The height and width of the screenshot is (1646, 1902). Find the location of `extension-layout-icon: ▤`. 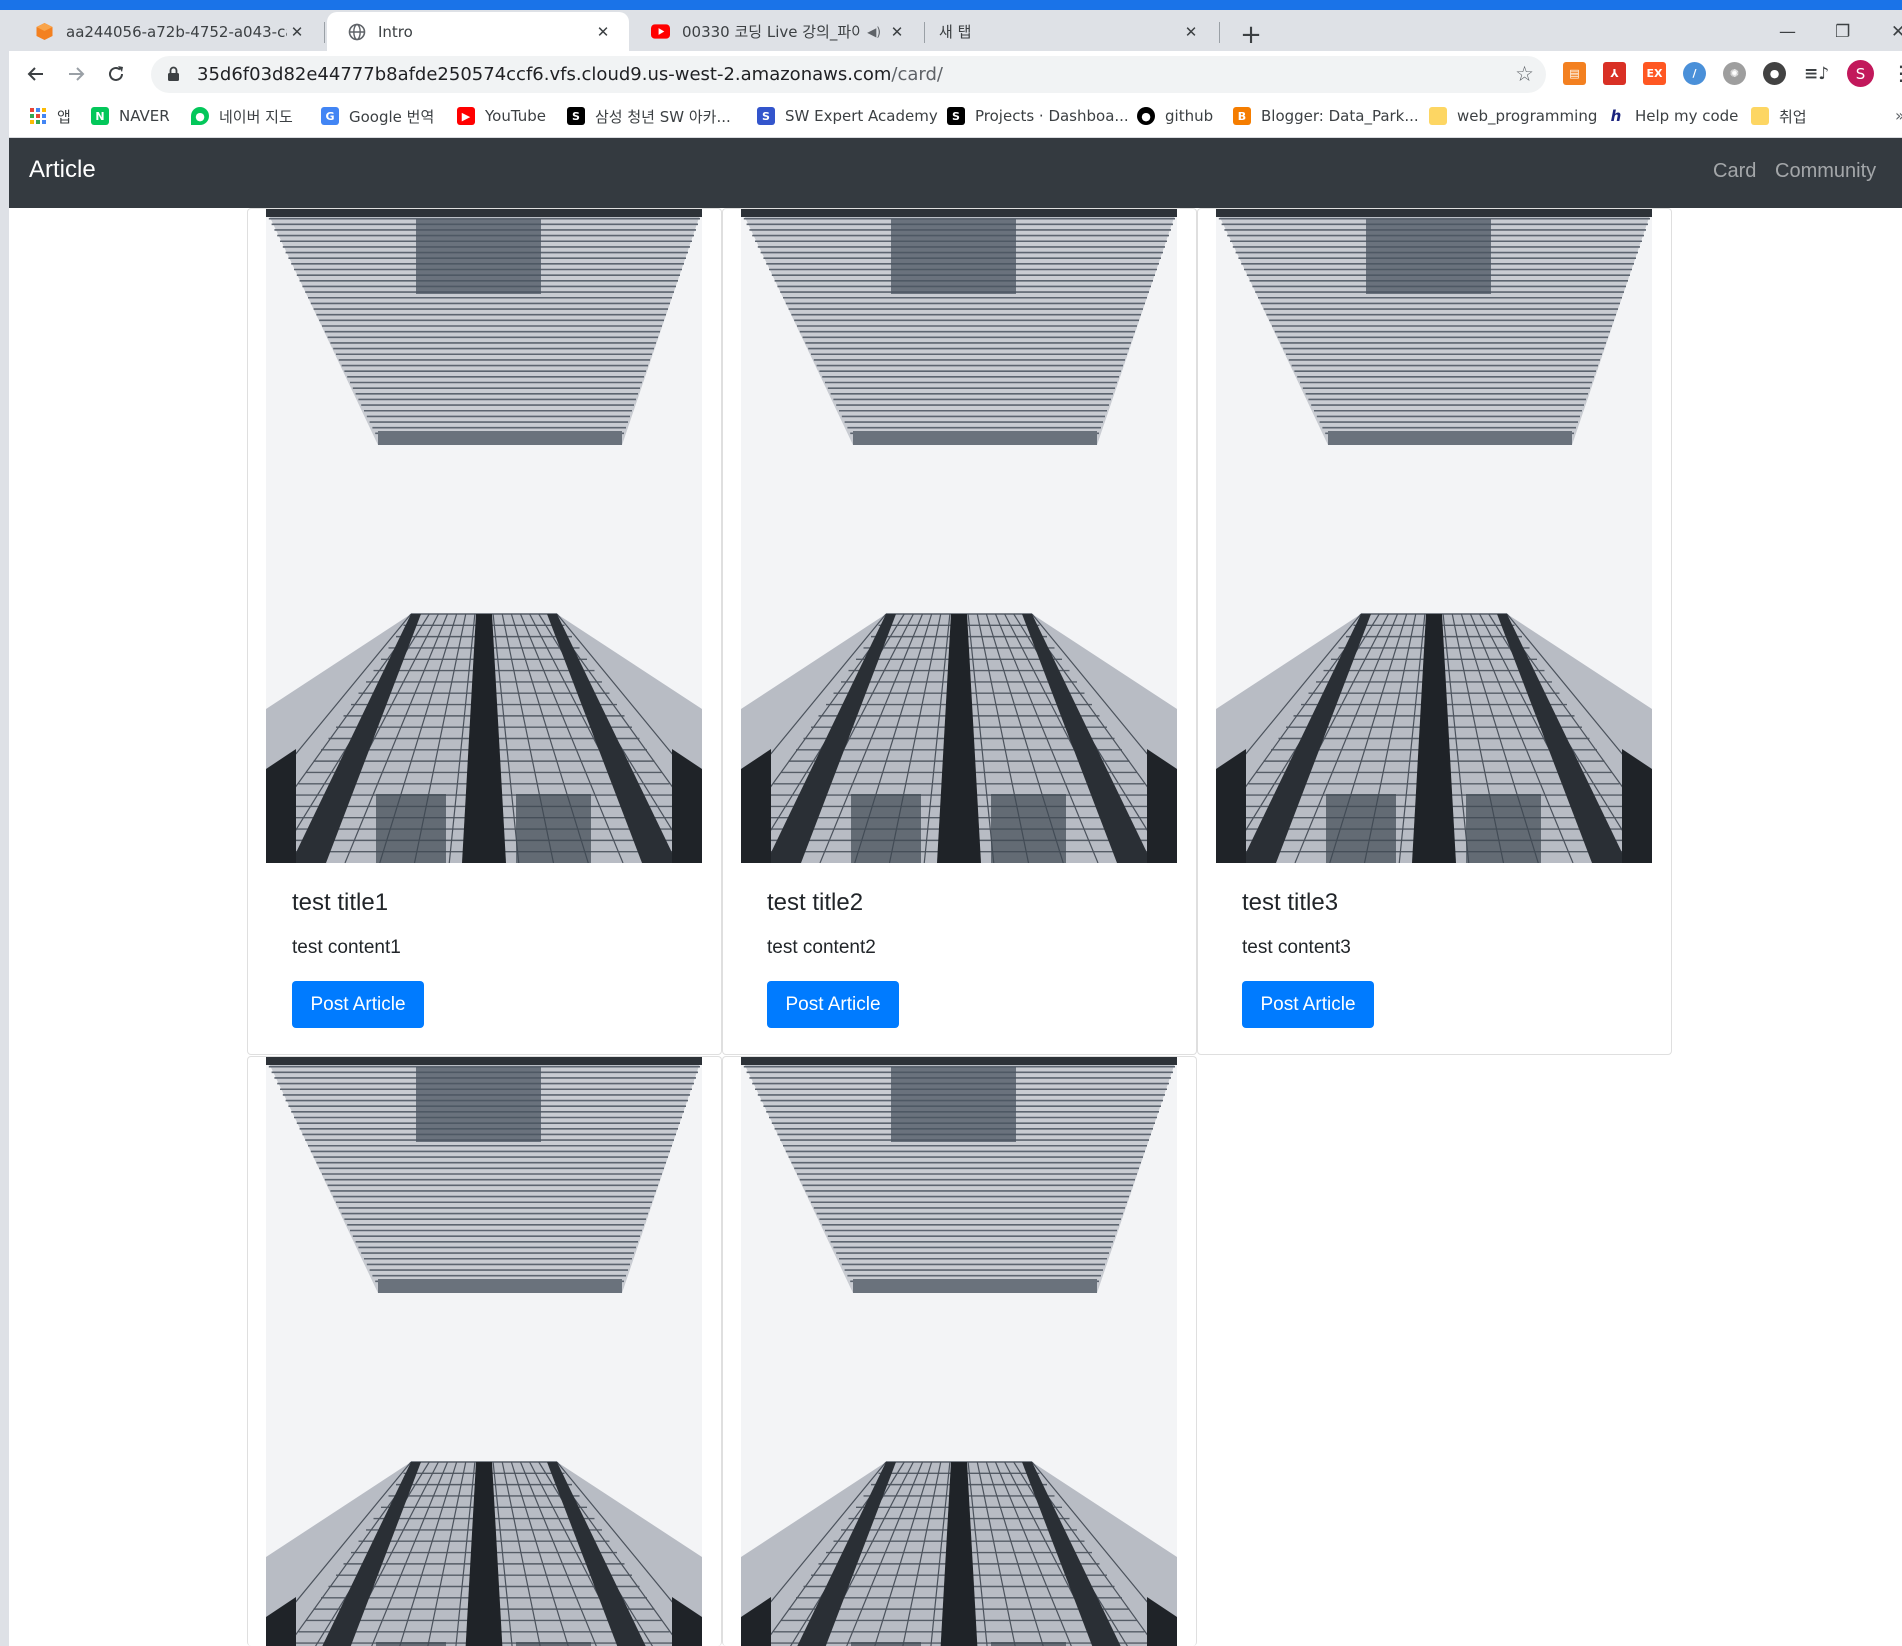

extension-layout-icon: ▤ is located at coordinates (1574, 73).